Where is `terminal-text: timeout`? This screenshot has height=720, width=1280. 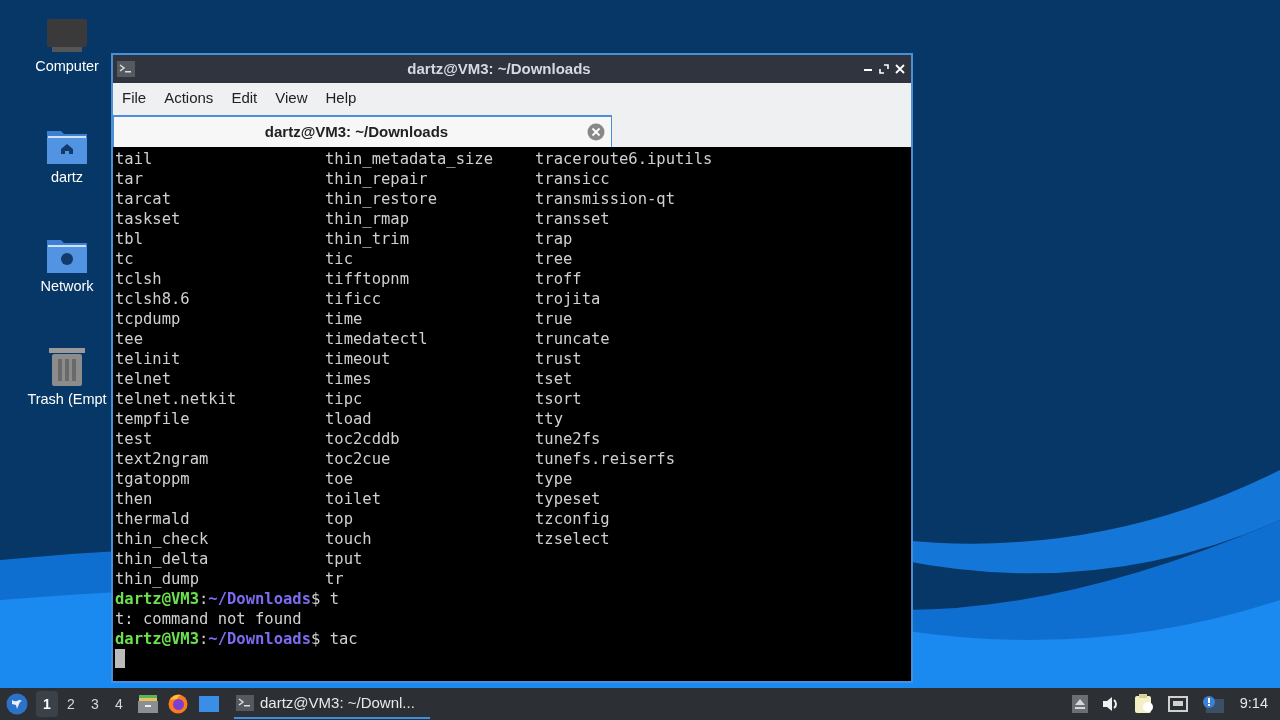
terminal-text: timeout is located at coordinates (358, 359).